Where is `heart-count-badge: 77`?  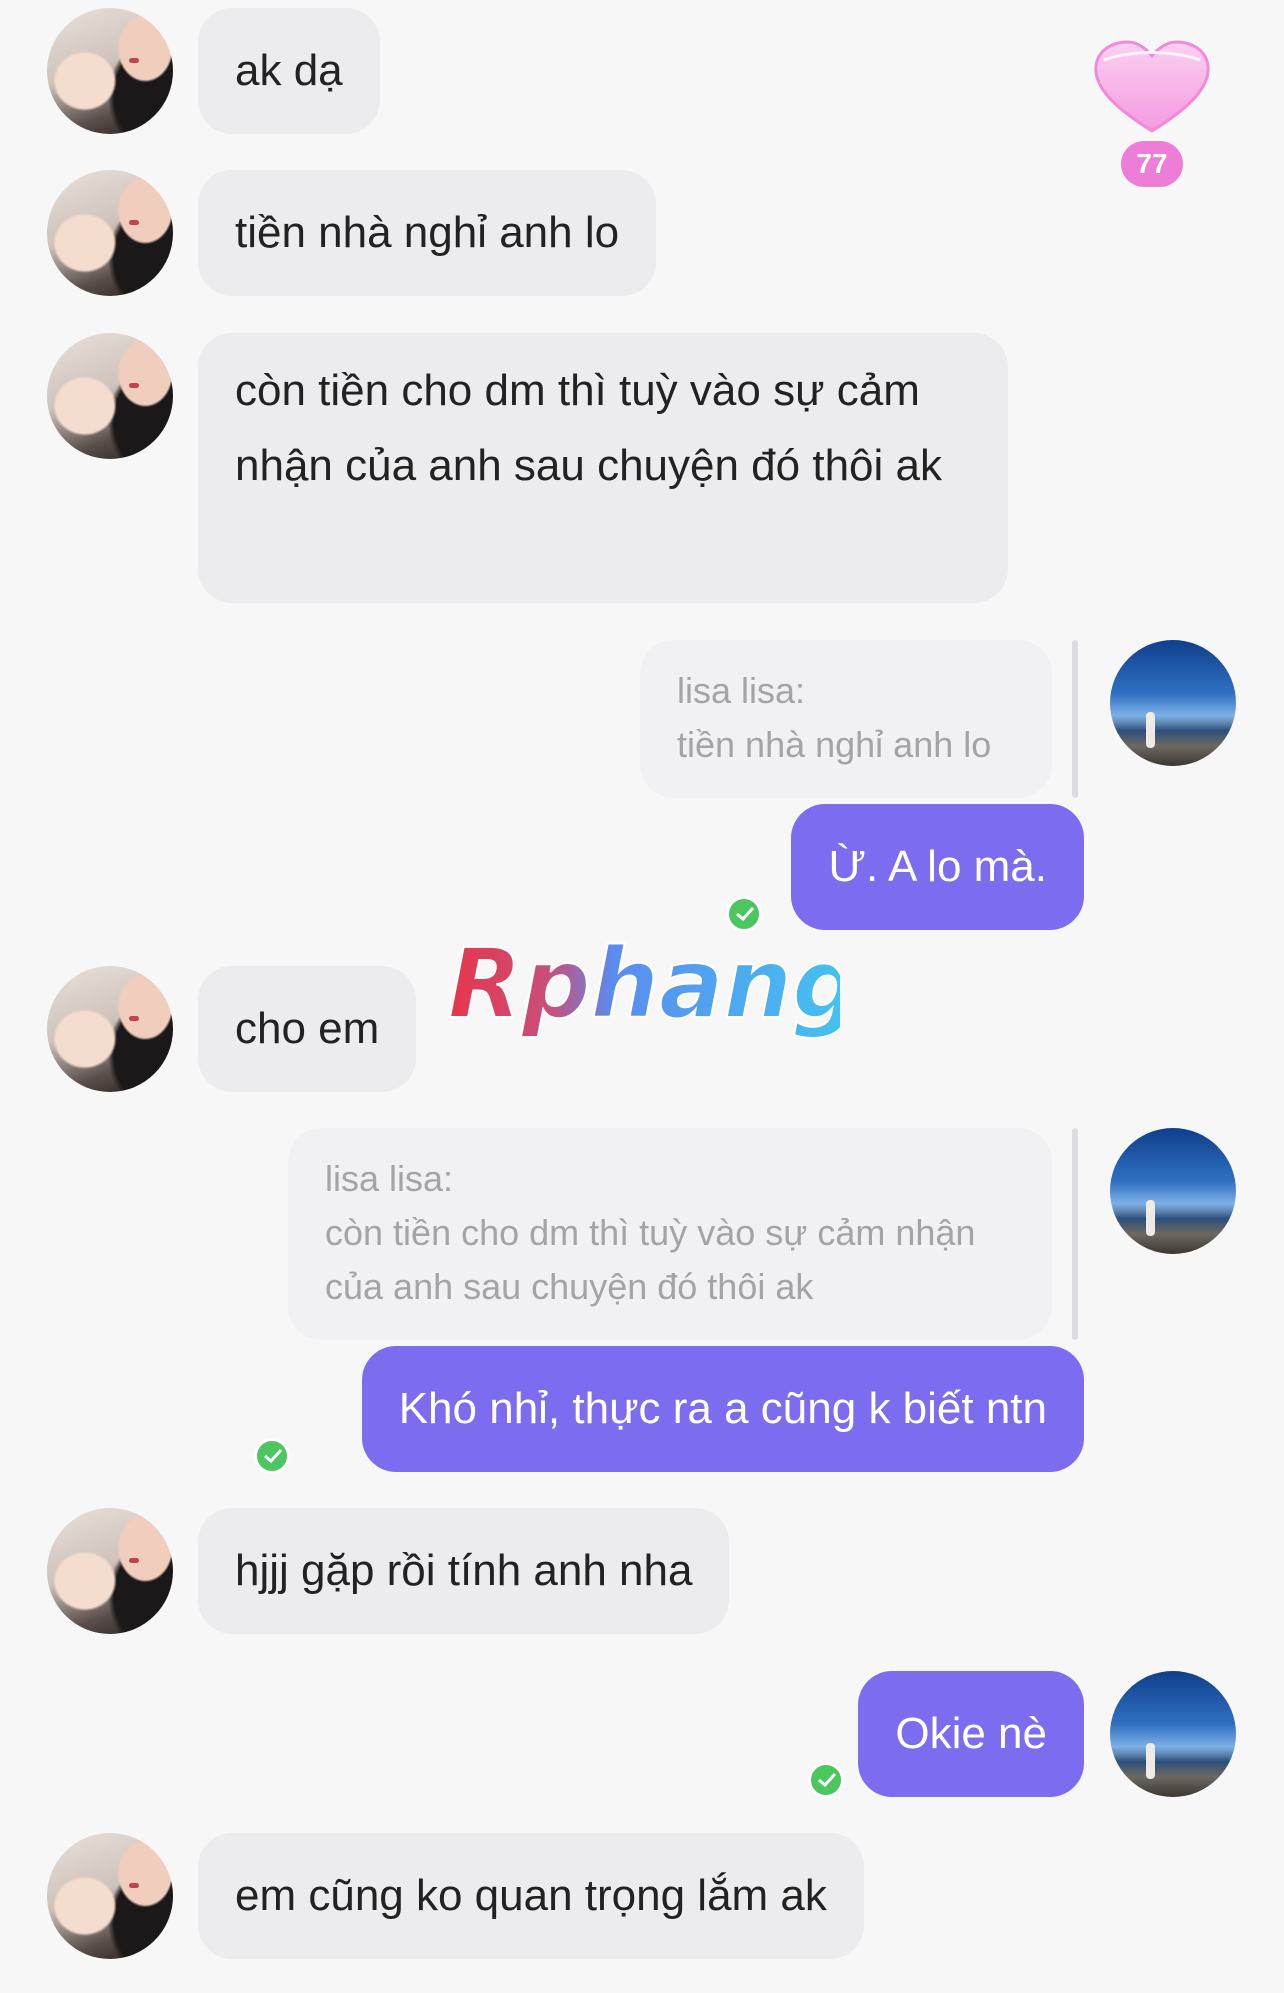 heart-count-badge: 77 is located at coordinates (1152, 164).